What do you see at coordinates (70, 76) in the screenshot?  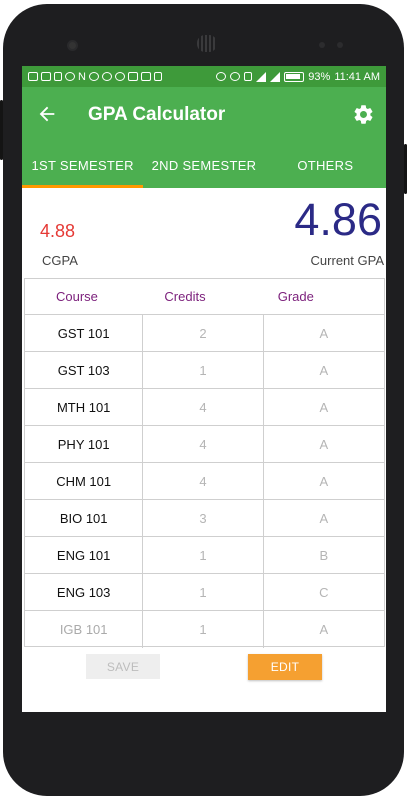 I see `alarm-icon` at bounding box center [70, 76].